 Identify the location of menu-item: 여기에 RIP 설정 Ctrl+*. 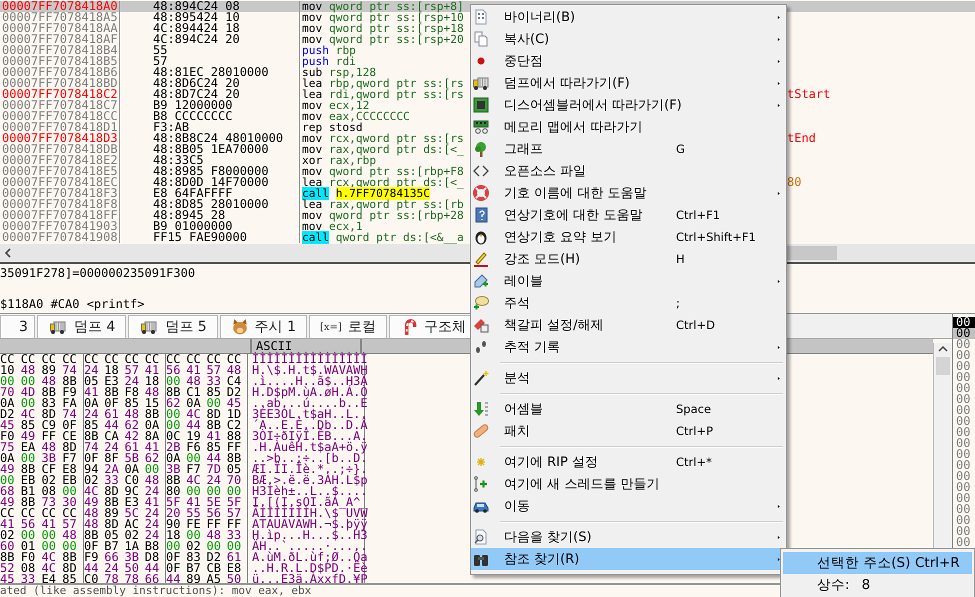
(628, 462).